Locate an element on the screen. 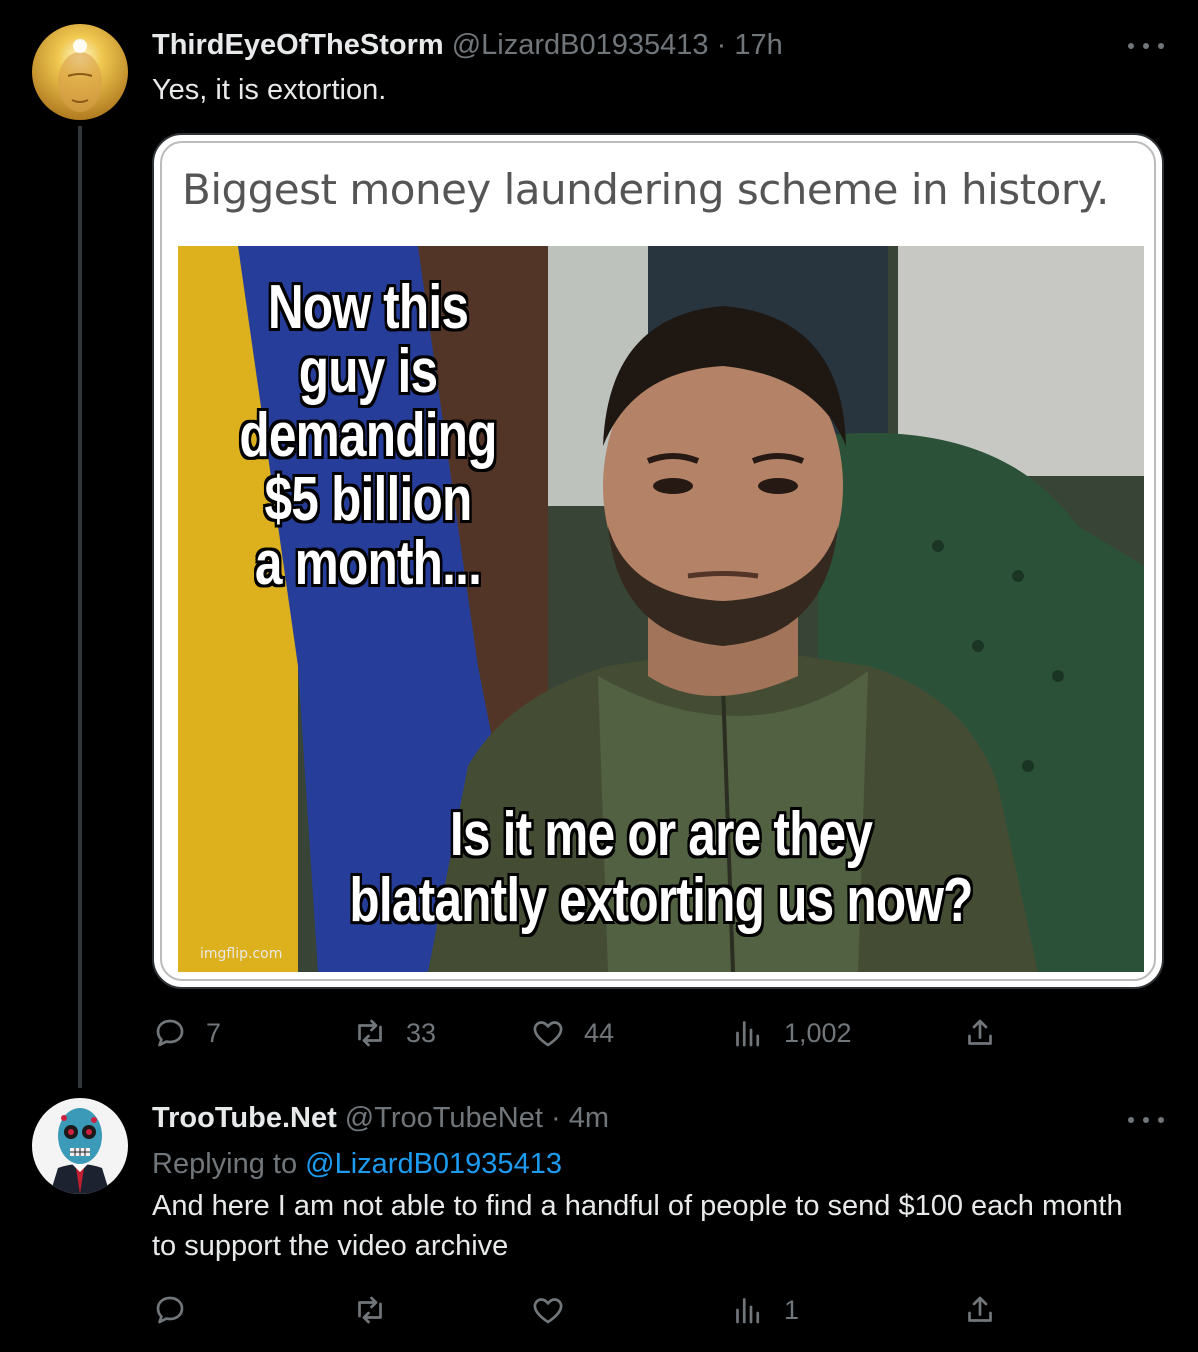  view-count: 1,002 is located at coordinates (818, 1032).